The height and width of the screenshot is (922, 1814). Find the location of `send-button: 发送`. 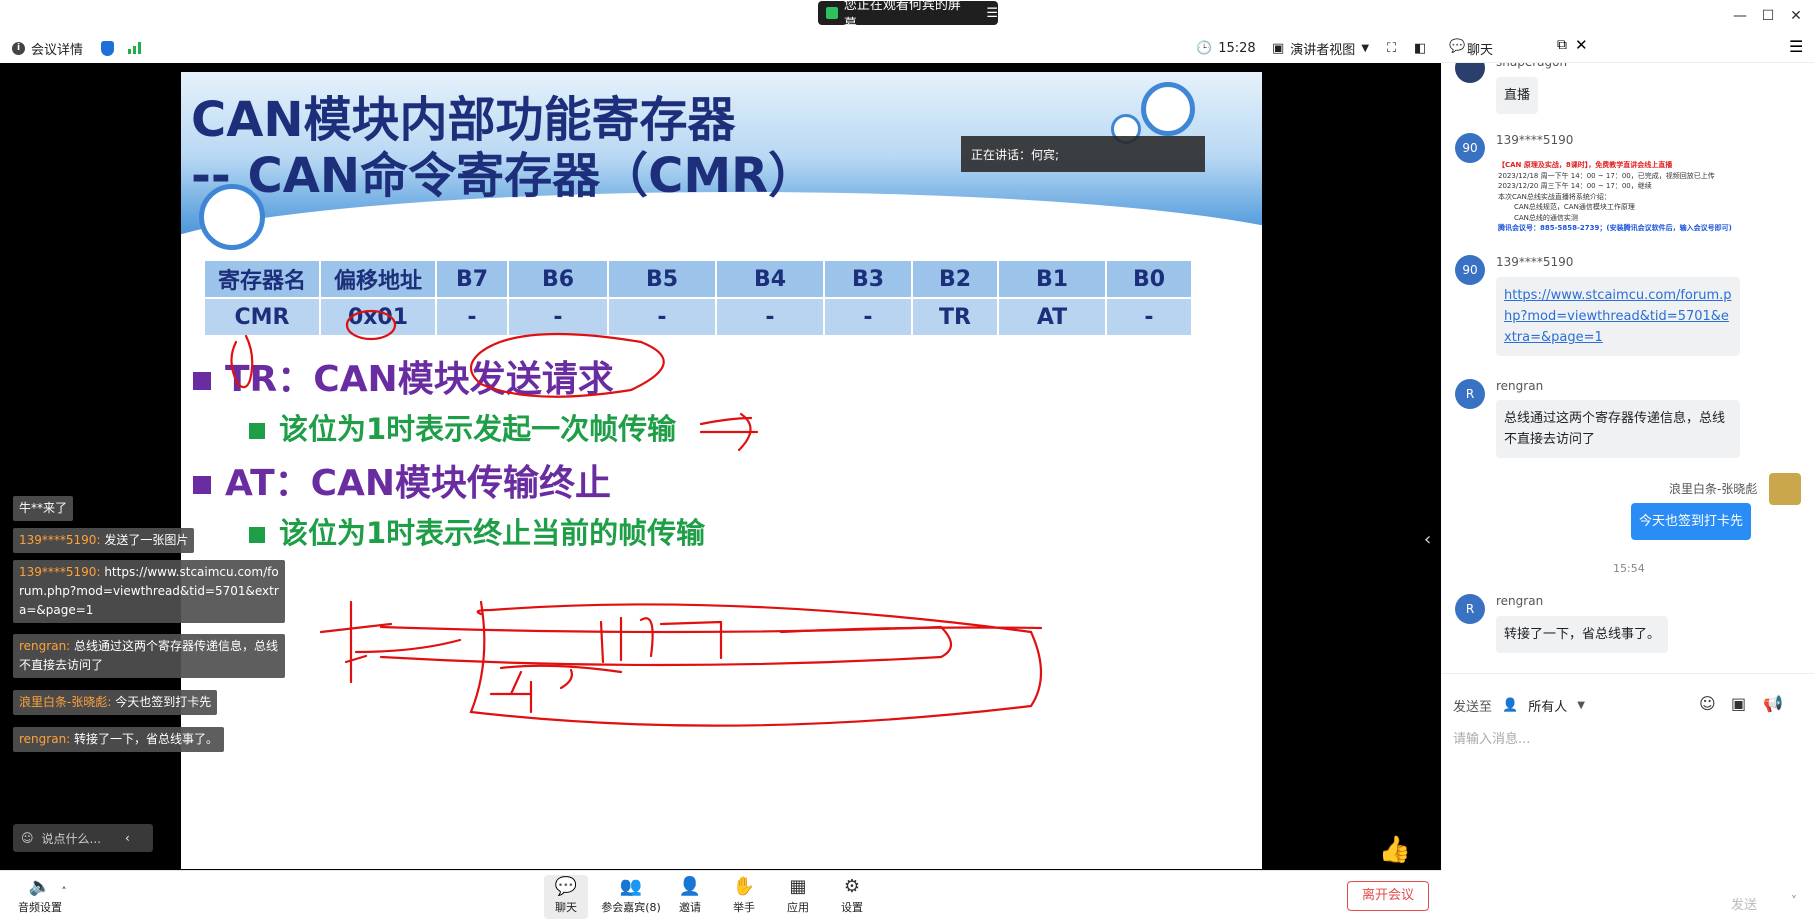

send-button: 发送 is located at coordinates (1744, 903).